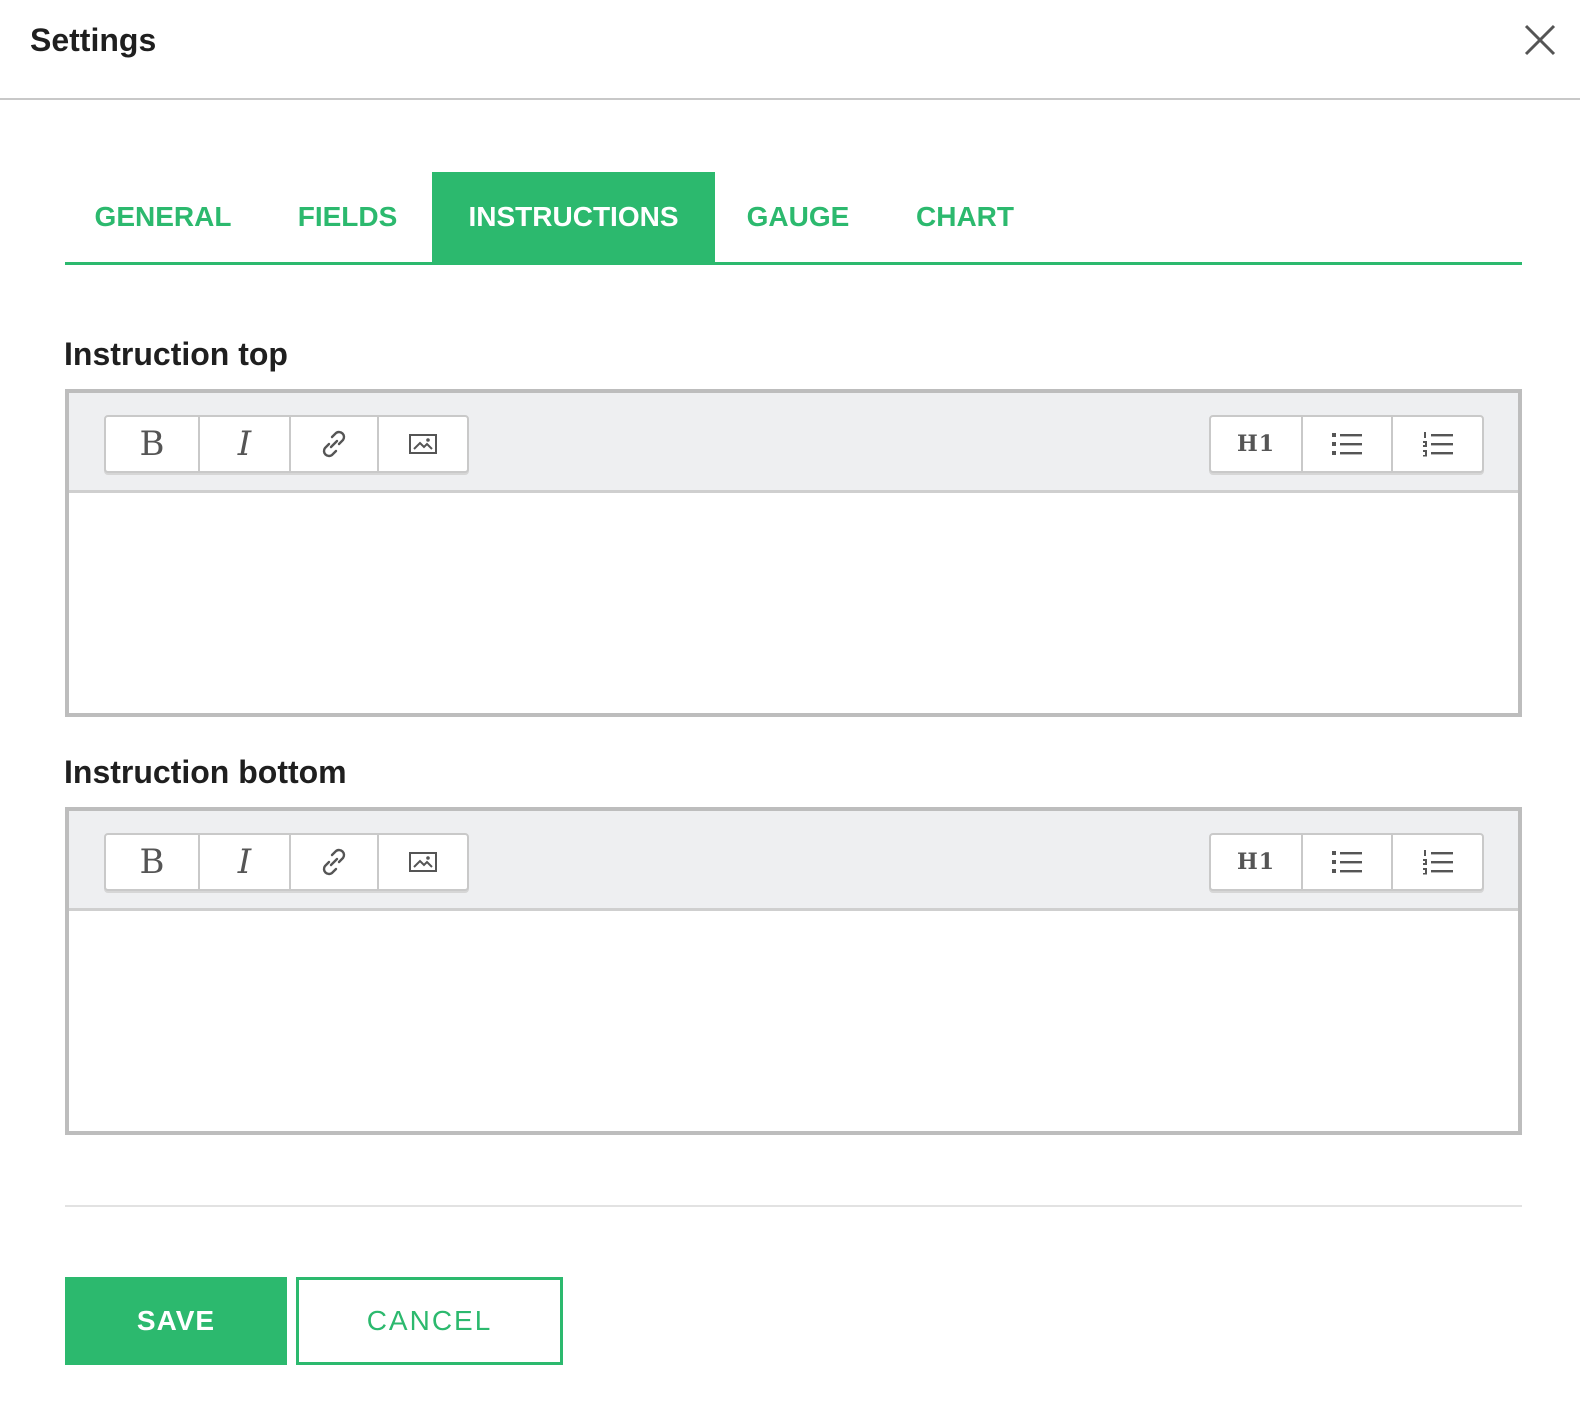 Image resolution: width=1580 pixels, height=1410 pixels. I want to click on instruction-bottom-input, so click(793, 1021).